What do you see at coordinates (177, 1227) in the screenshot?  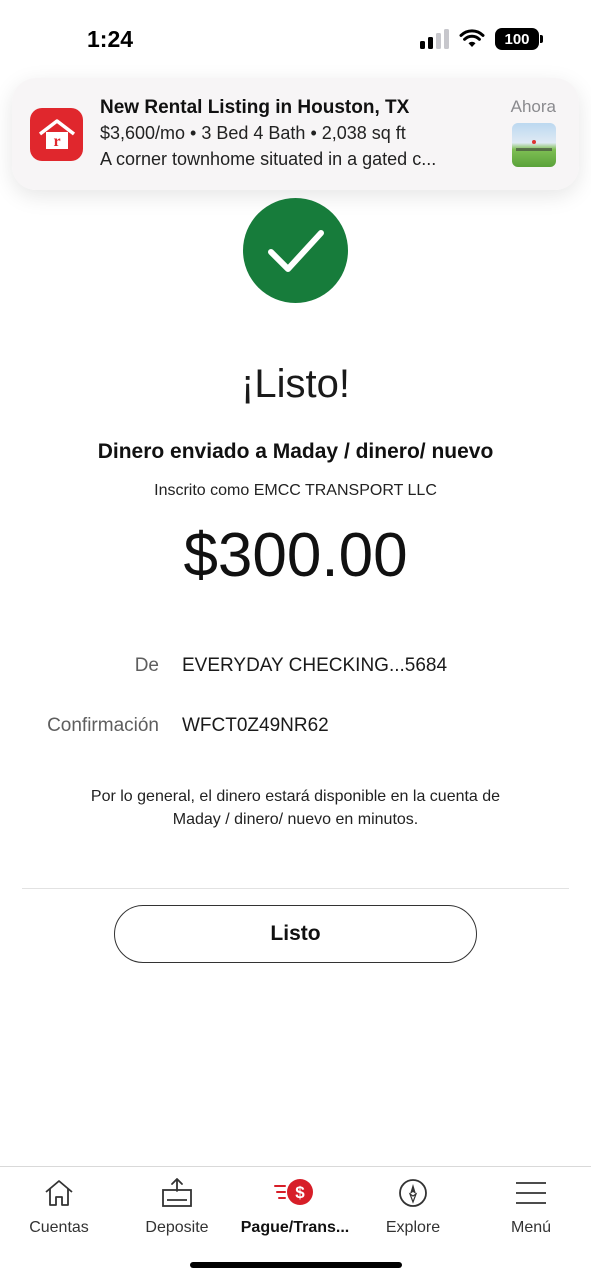 I see `tab-label: Deposite` at bounding box center [177, 1227].